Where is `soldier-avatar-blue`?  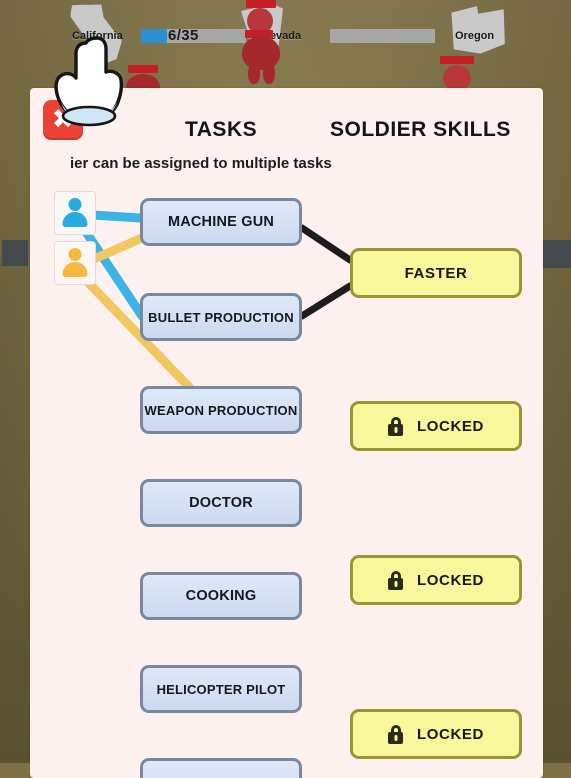 soldier-avatar-blue is located at coordinates (75, 213).